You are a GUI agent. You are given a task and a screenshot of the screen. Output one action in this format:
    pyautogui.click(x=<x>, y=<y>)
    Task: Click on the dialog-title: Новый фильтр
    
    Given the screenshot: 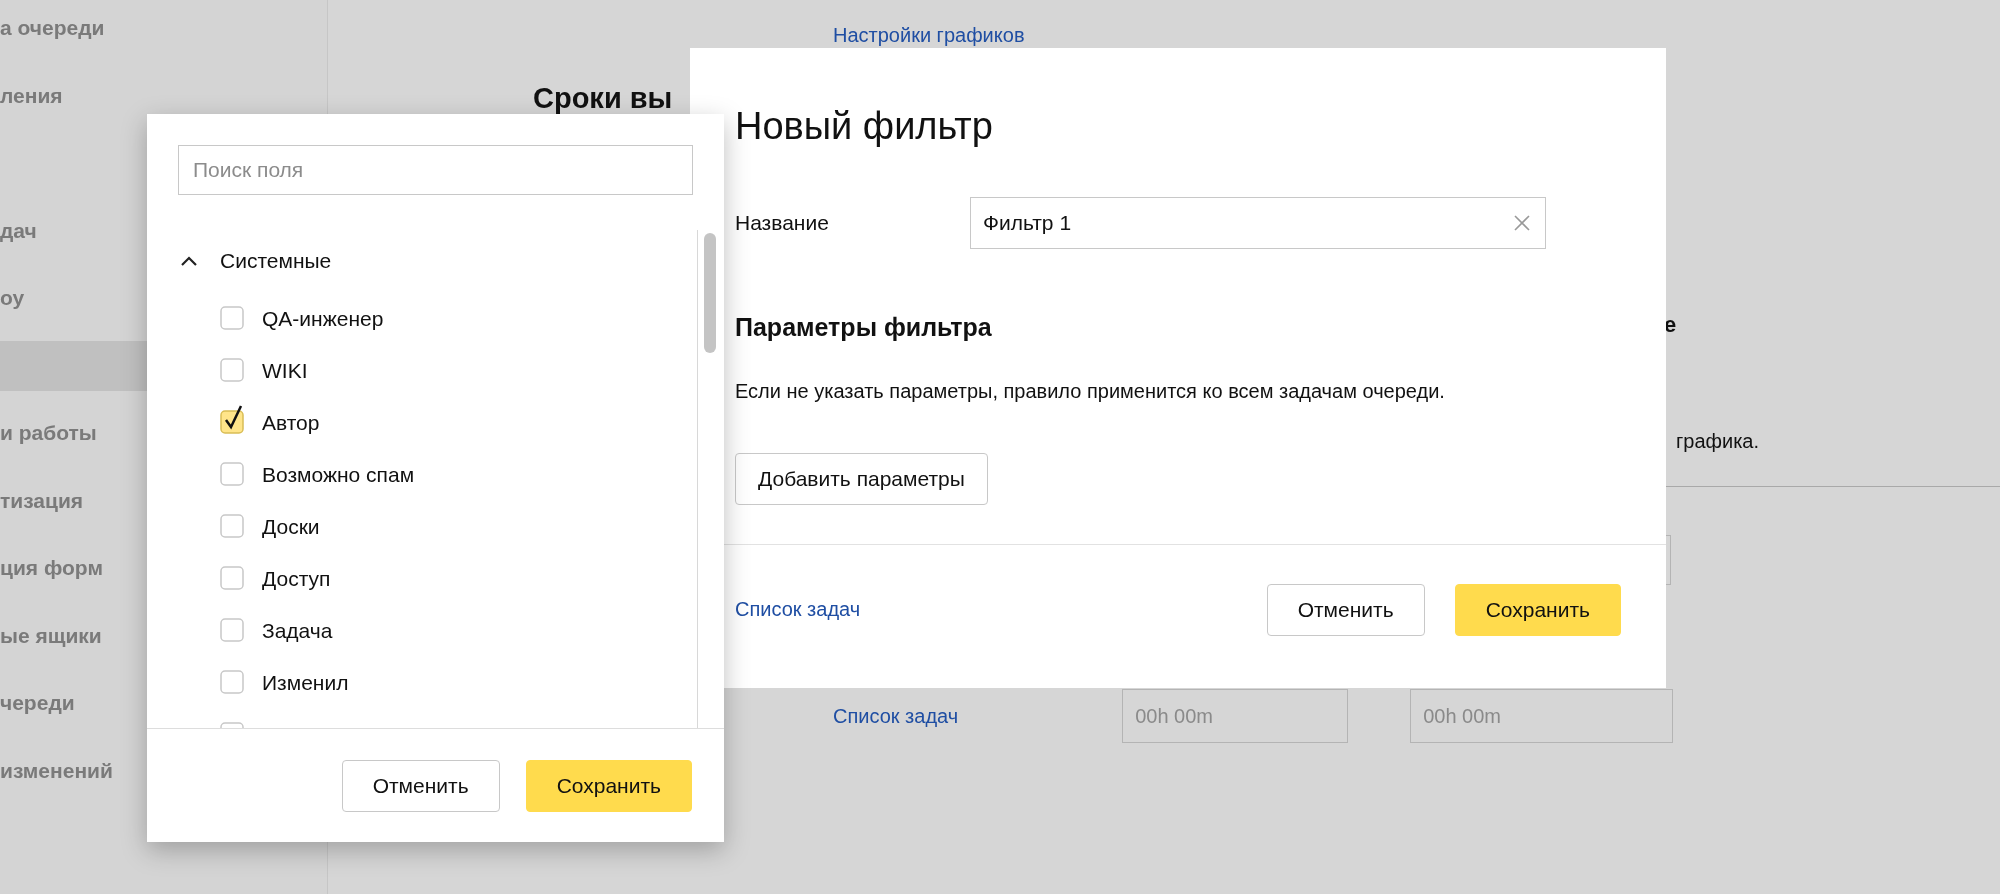 What is the action you would take?
    pyautogui.click(x=864, y=126)
    